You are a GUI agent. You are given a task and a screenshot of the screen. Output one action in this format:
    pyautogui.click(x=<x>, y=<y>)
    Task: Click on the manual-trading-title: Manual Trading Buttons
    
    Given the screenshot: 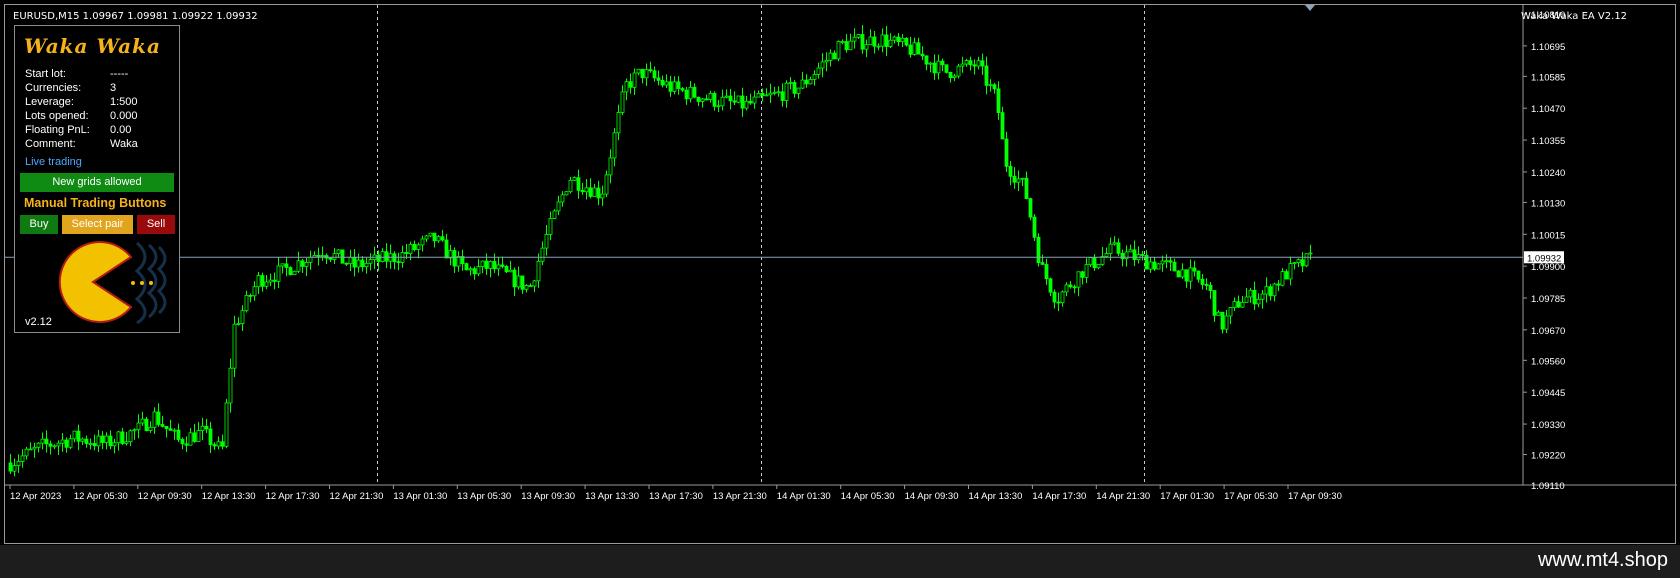 What is the action you would take?
    pyautogui.click(x=95, y=203)
    